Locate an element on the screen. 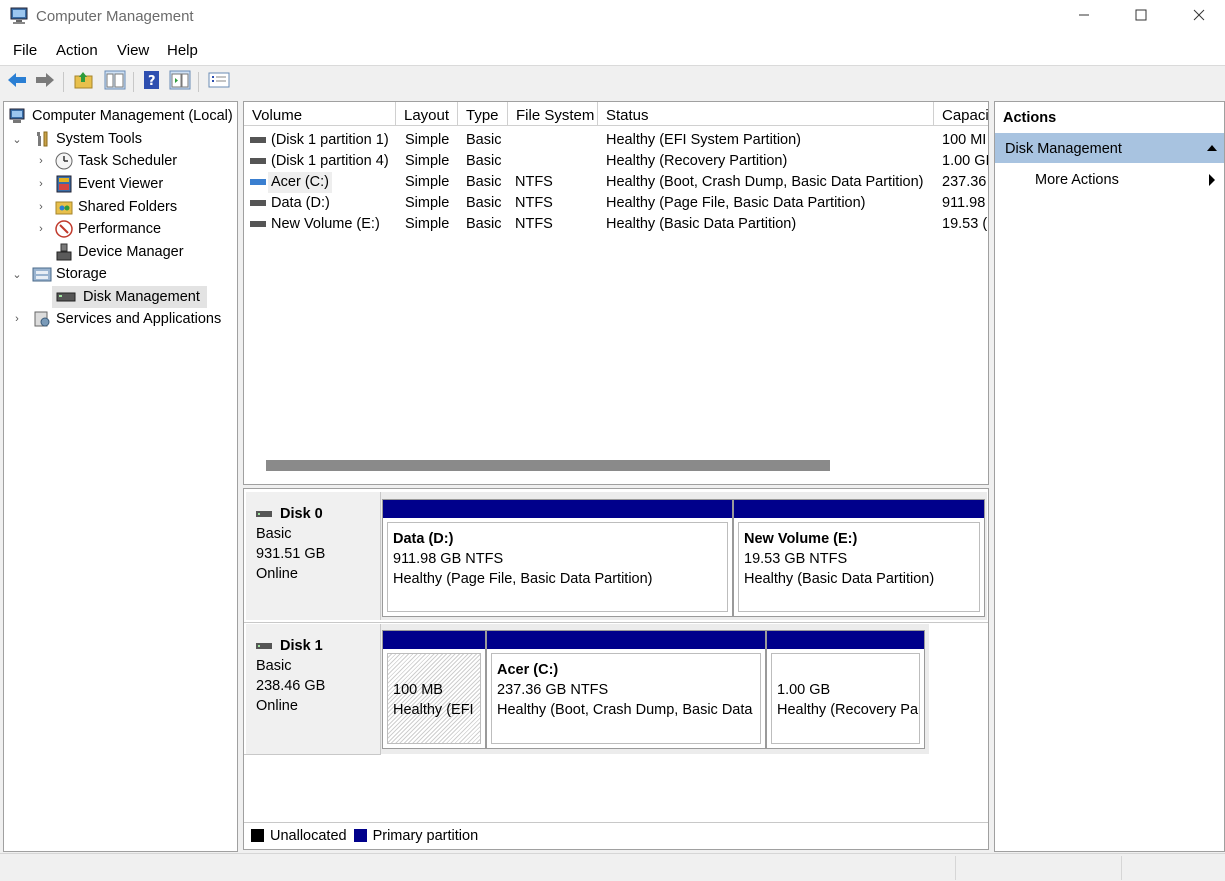 The image size is (1225, 881). partition-name: Data (D:) is located at coordinates (423, 539).